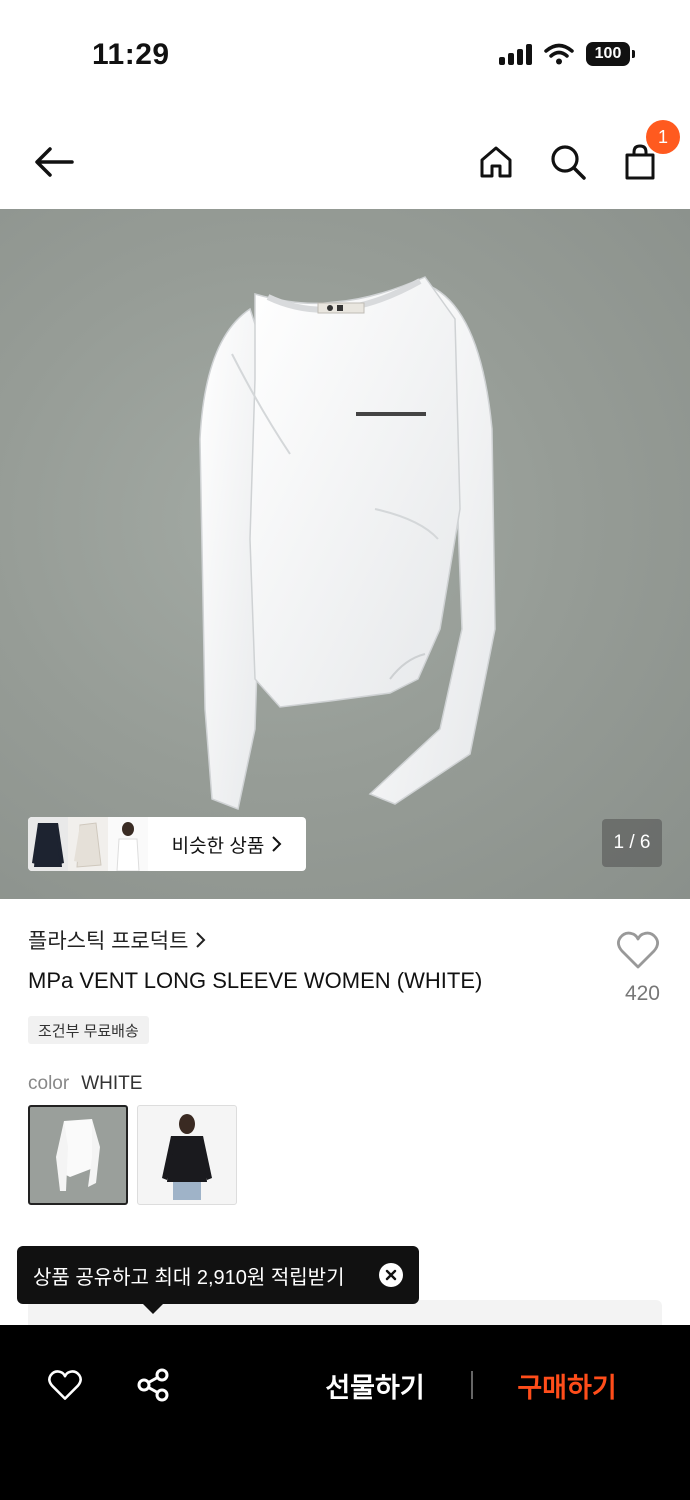 The image size is (690, 1500). I want to click on bottom-action-bar: 선물하기 구매하기, so click(345, 1412).